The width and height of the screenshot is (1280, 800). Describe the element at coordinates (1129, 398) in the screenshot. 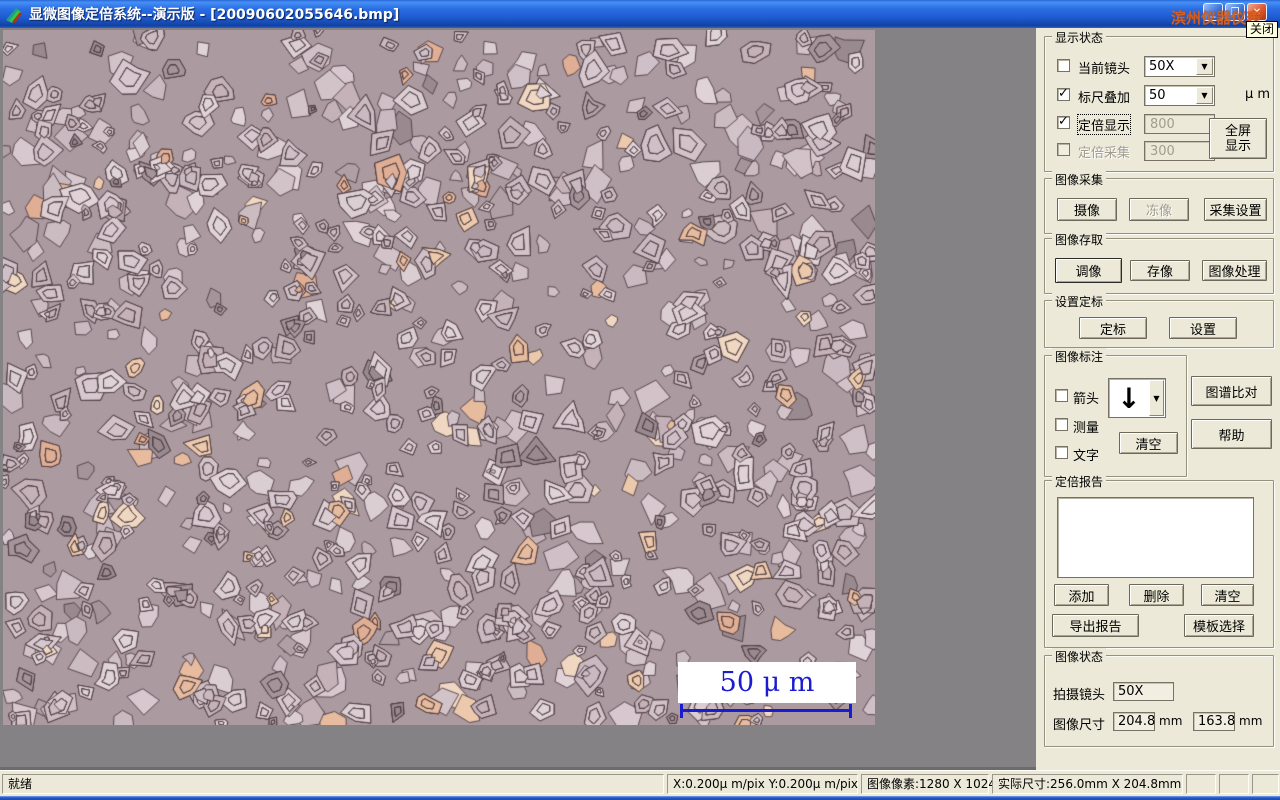

I see `arrow-down-icon: ↓` at that location.